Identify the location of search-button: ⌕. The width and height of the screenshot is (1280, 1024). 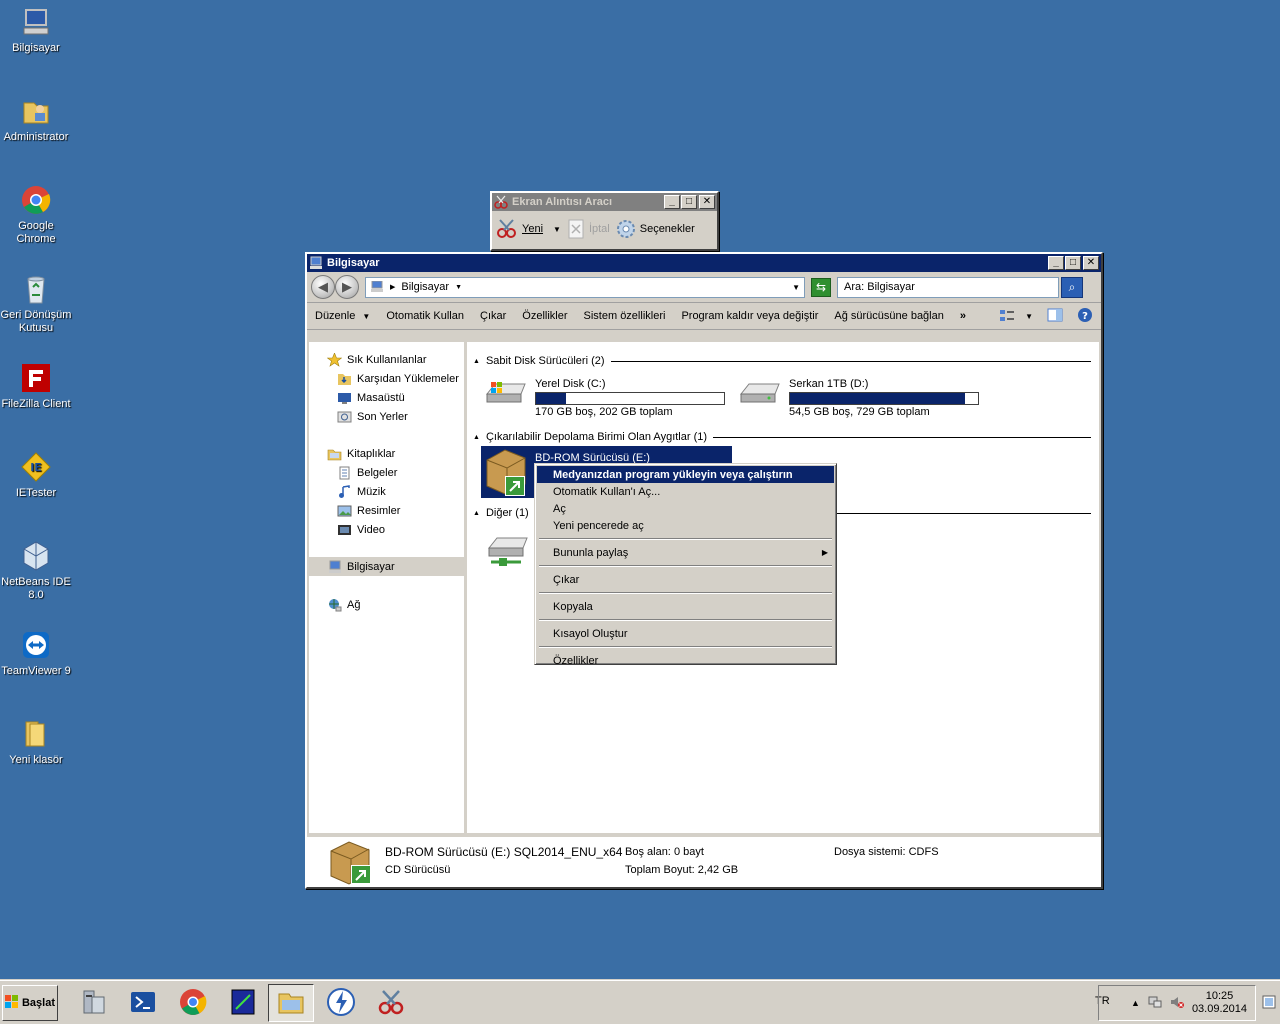
(1072, 287).